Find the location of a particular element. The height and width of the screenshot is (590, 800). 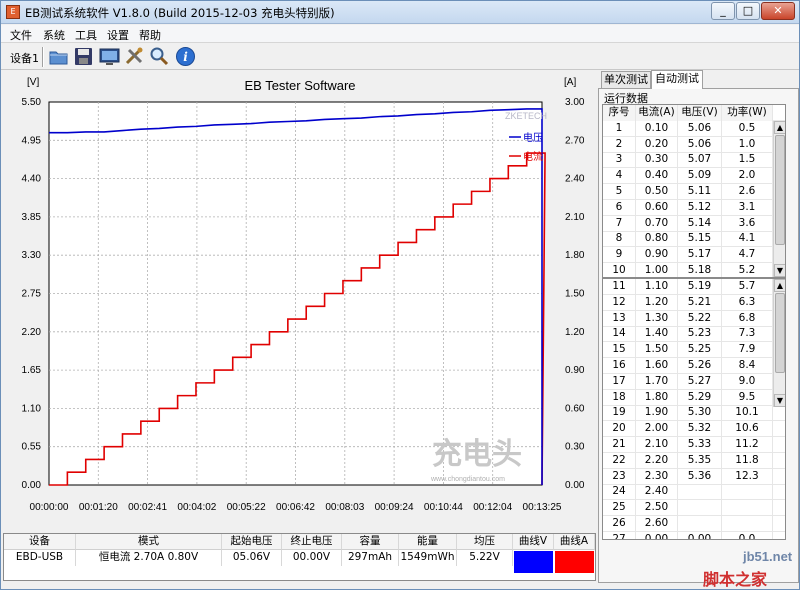

table-row: 21 2.10 5.33 11.2 is located at coordinates (694, 445).